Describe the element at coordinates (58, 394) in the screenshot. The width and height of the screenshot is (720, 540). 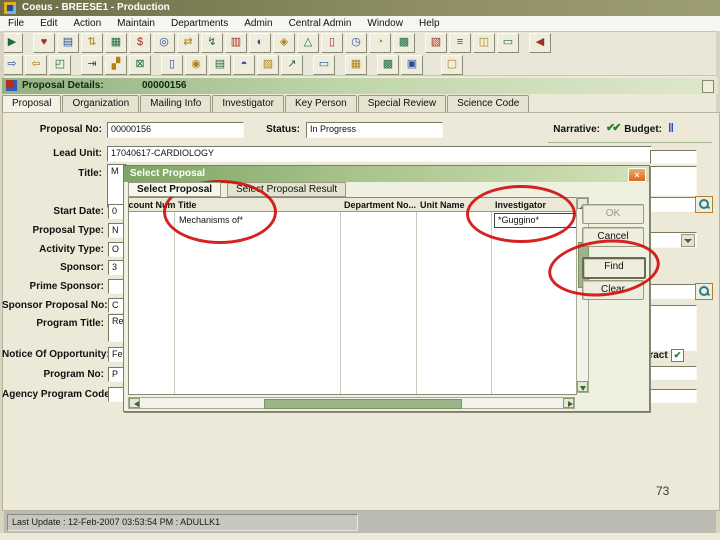
I see `agency-program-code-label: Agency Program Code:` at that location.